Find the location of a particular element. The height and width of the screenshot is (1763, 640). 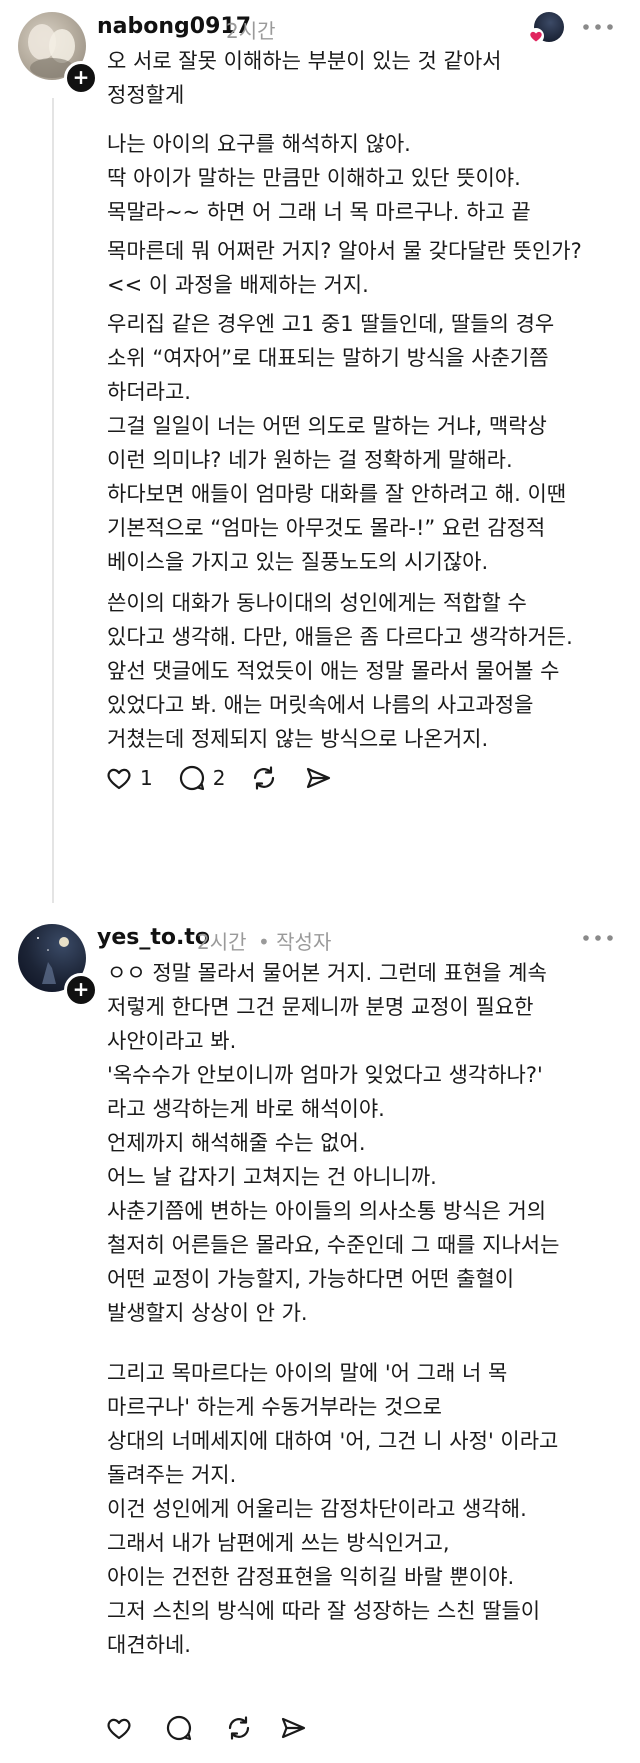

reply-count: 2 is located at coordinates (219, 778).